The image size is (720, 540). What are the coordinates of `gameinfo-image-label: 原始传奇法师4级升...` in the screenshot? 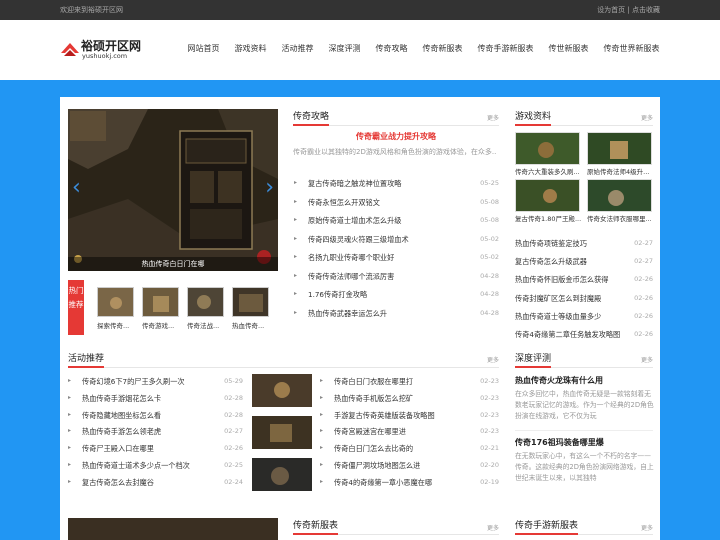 It's located at (620, 171).